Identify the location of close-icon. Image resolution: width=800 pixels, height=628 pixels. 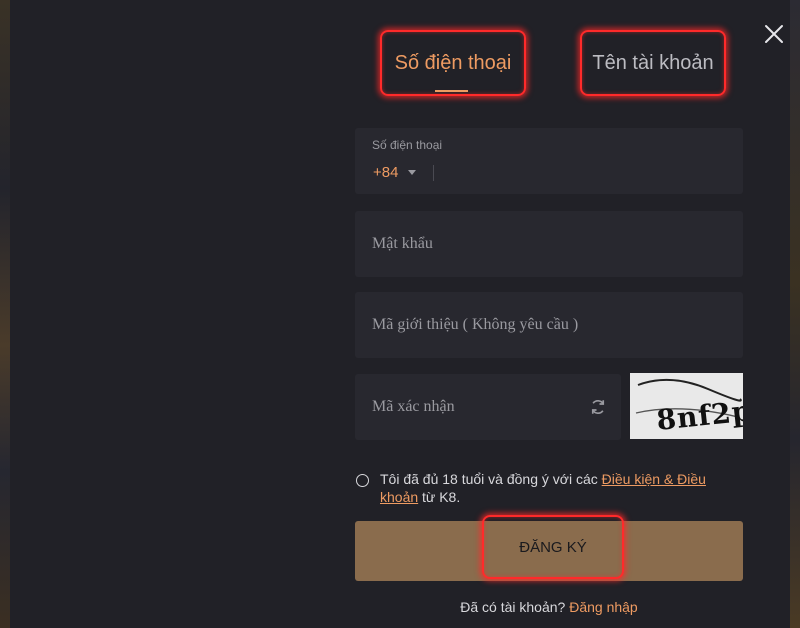
(774, 34).